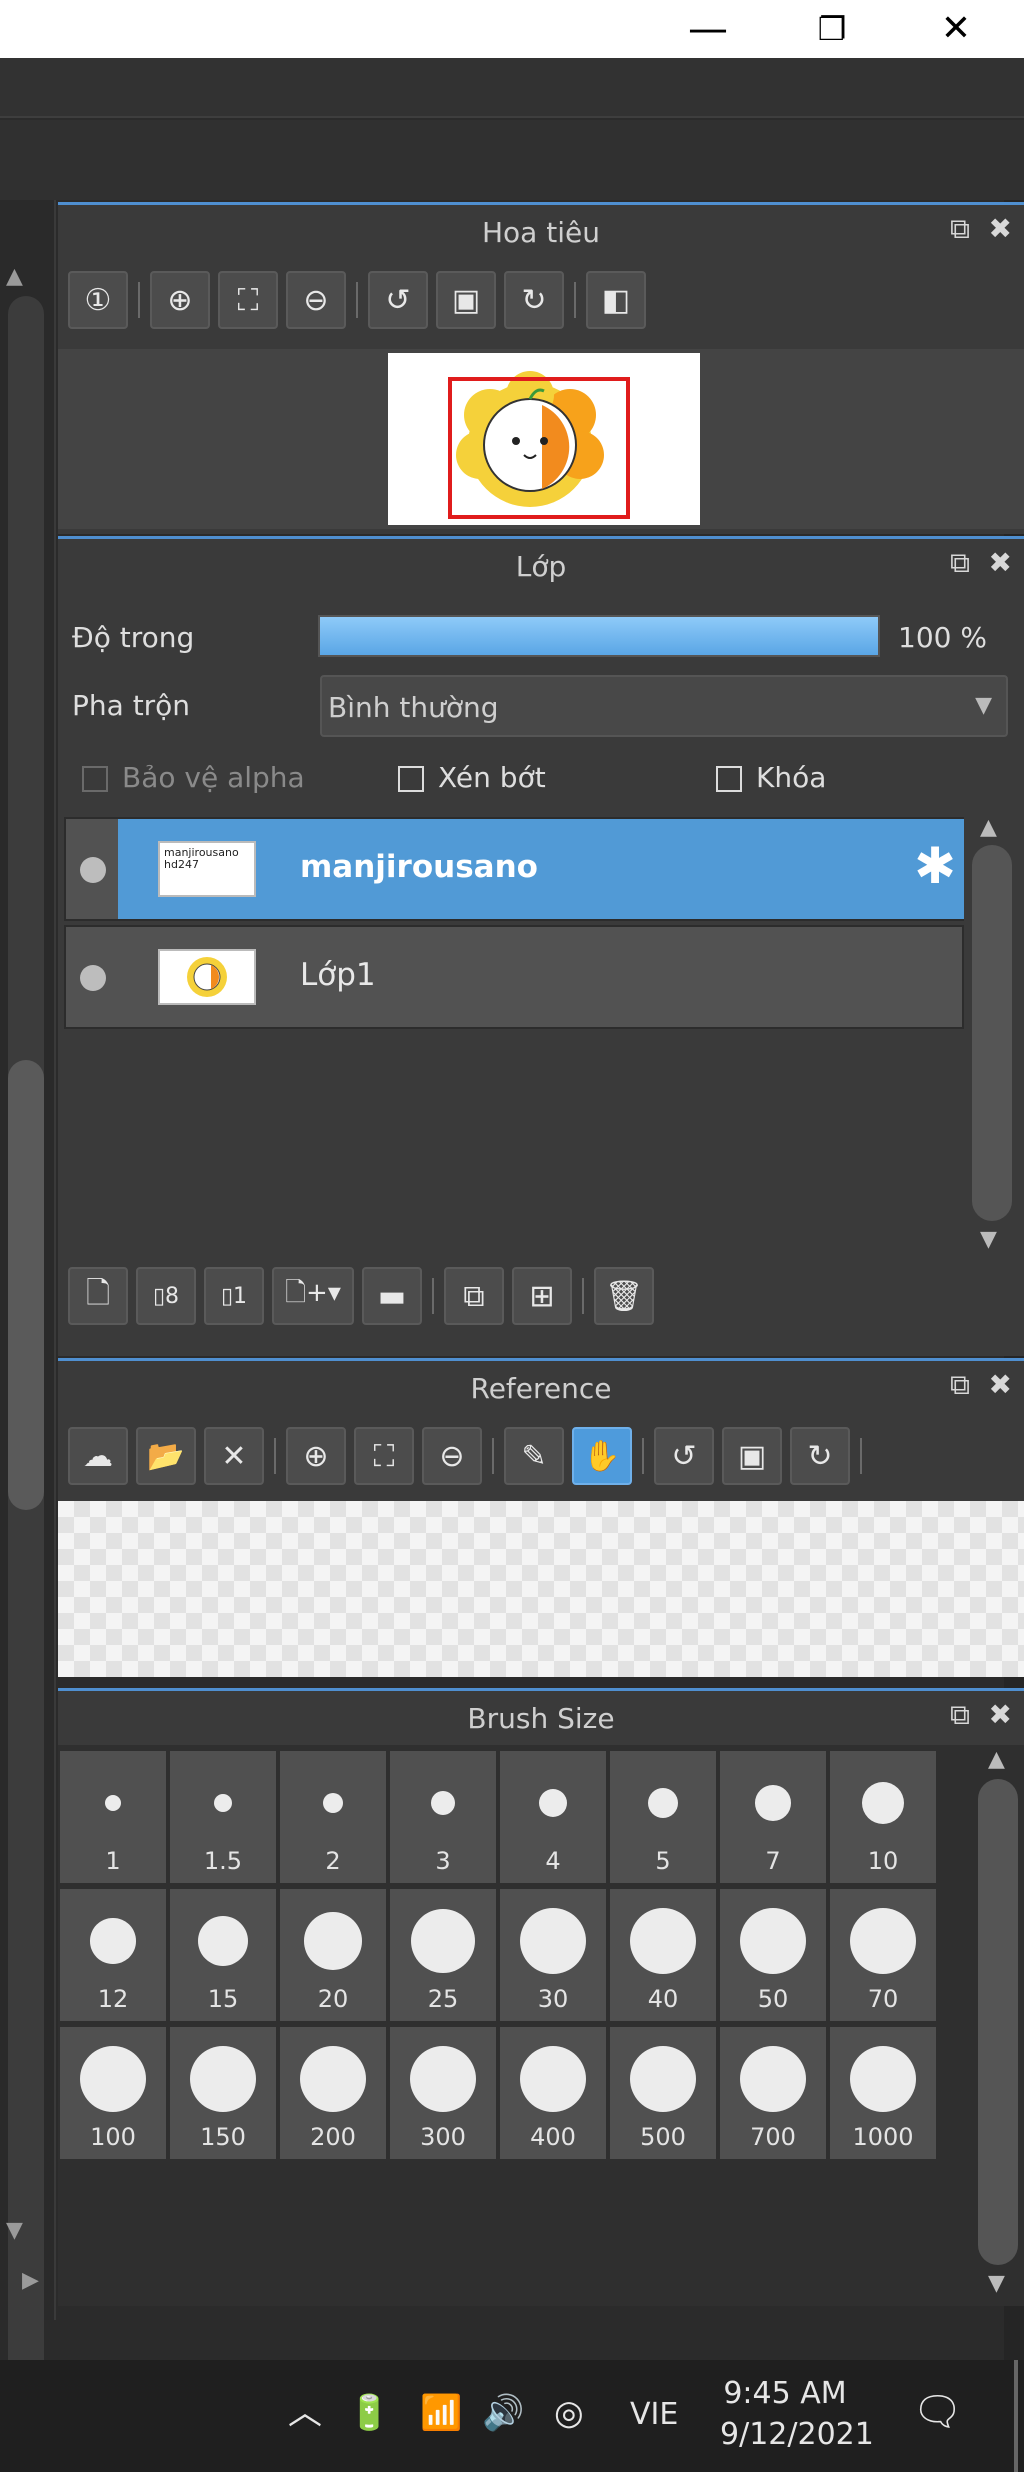 This screenshot has width=1024, height=2472. I want to click on show-desktop-button, so click(1016, 2416).